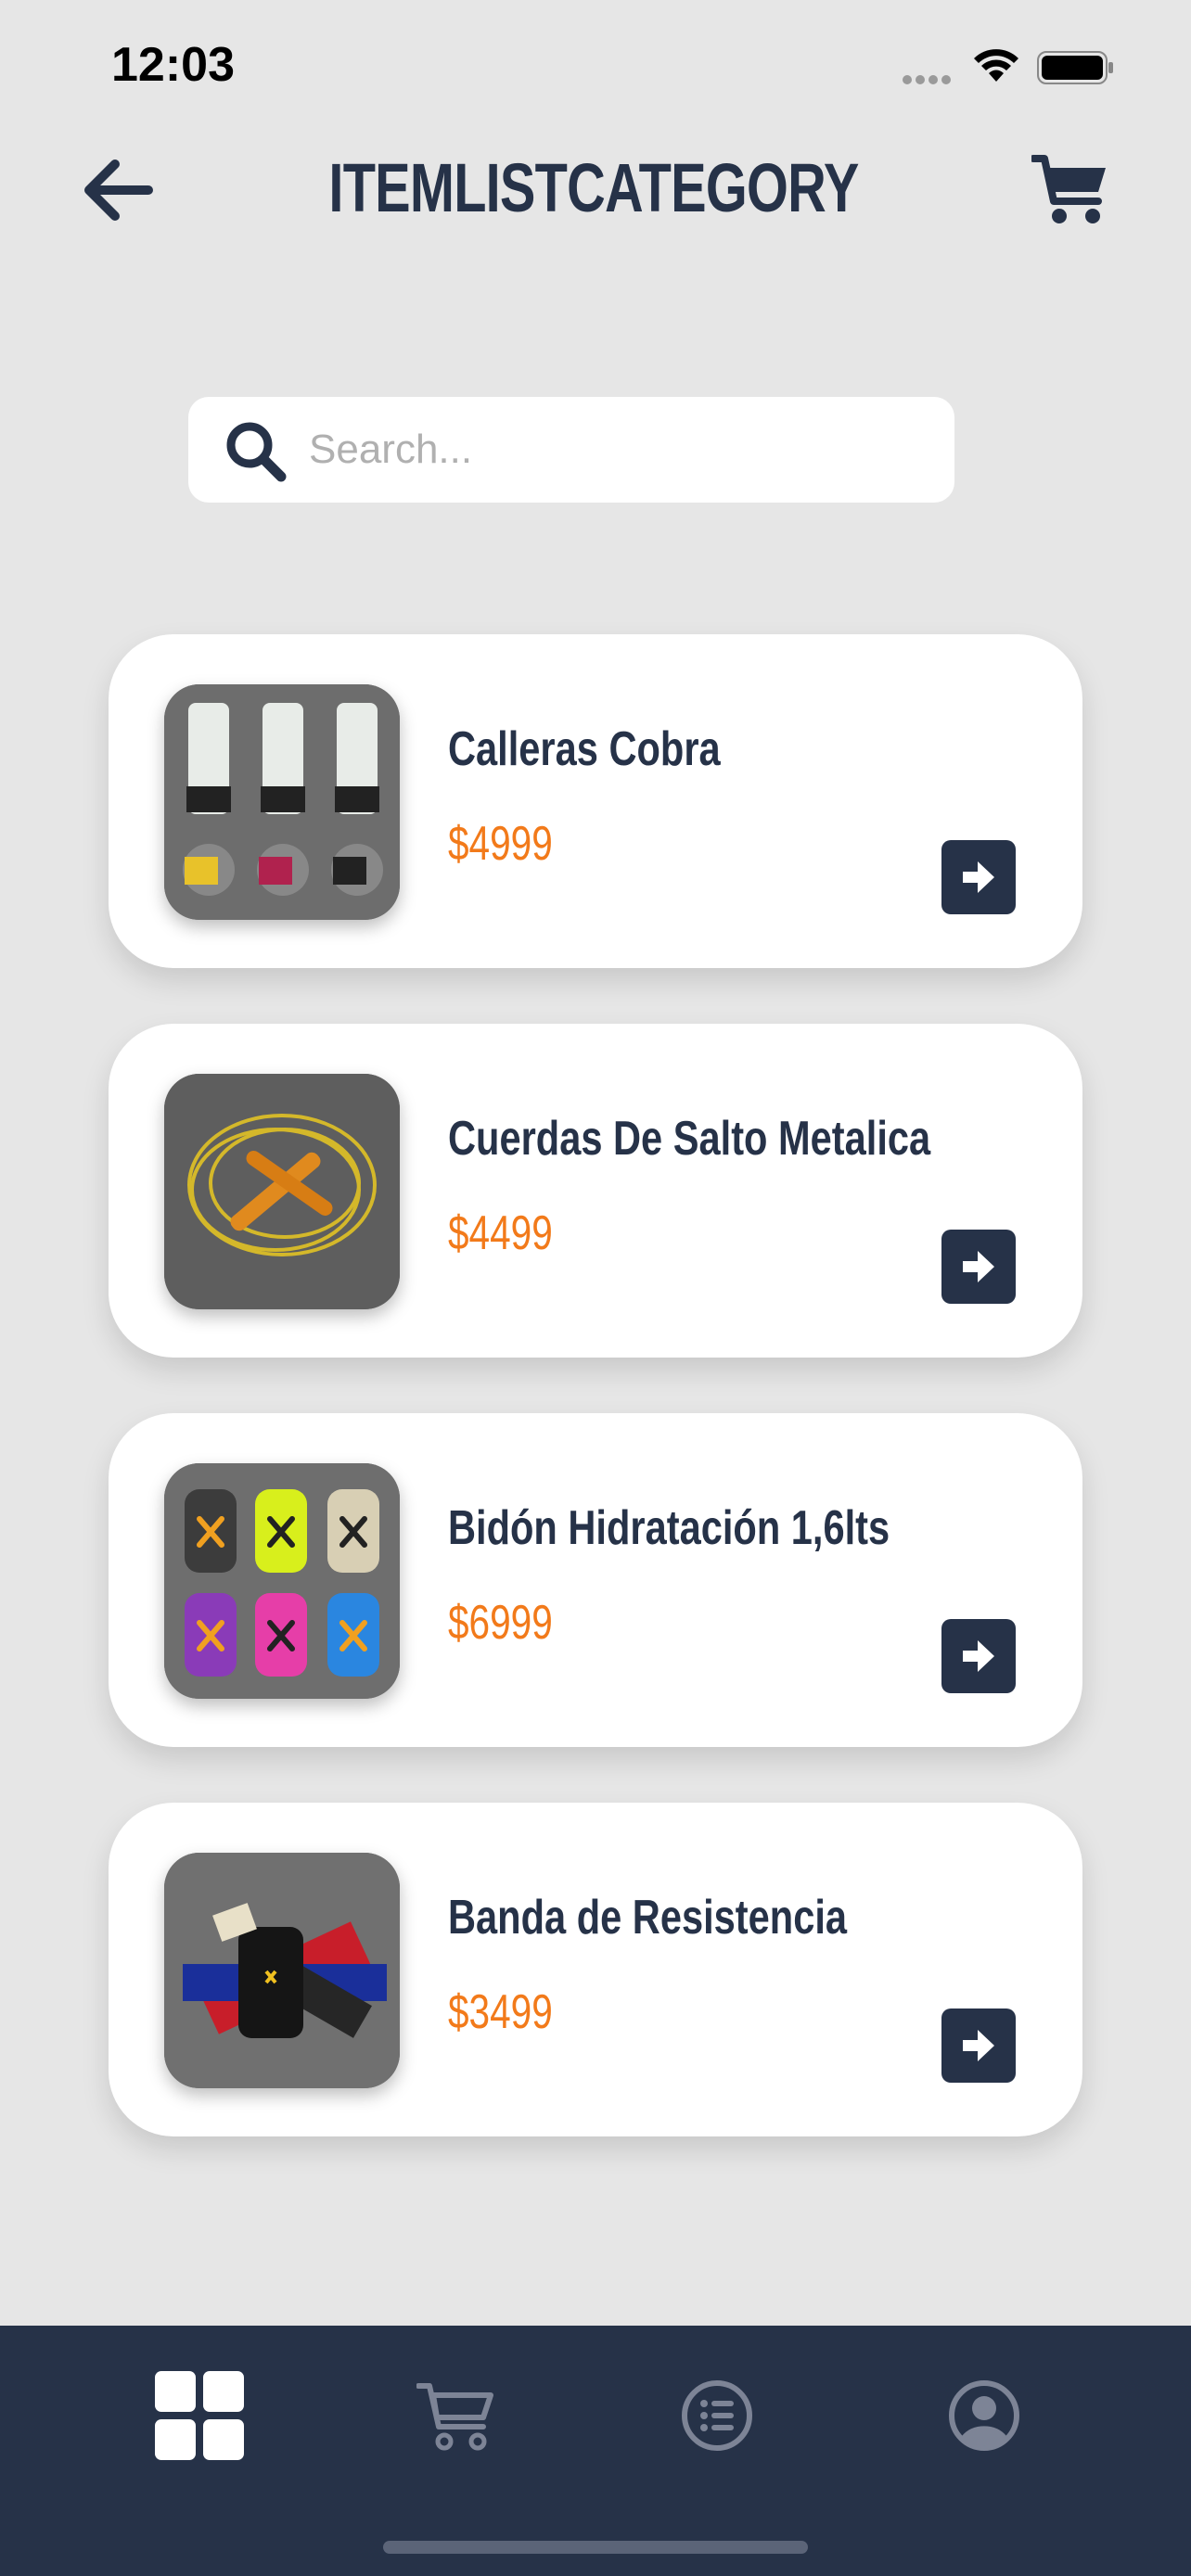 The width and height of the screenshot is (1191, 2576). I want to click on status-time: 12:03, so click(173, 65).